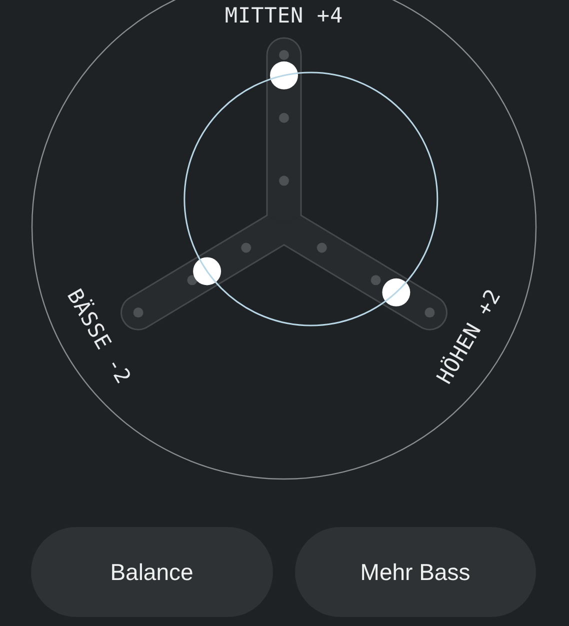  What do you see at coordinates (284, 16) in the screenshot?
I see `band-label: MITTEN +4` at bounding box center [284, 16].